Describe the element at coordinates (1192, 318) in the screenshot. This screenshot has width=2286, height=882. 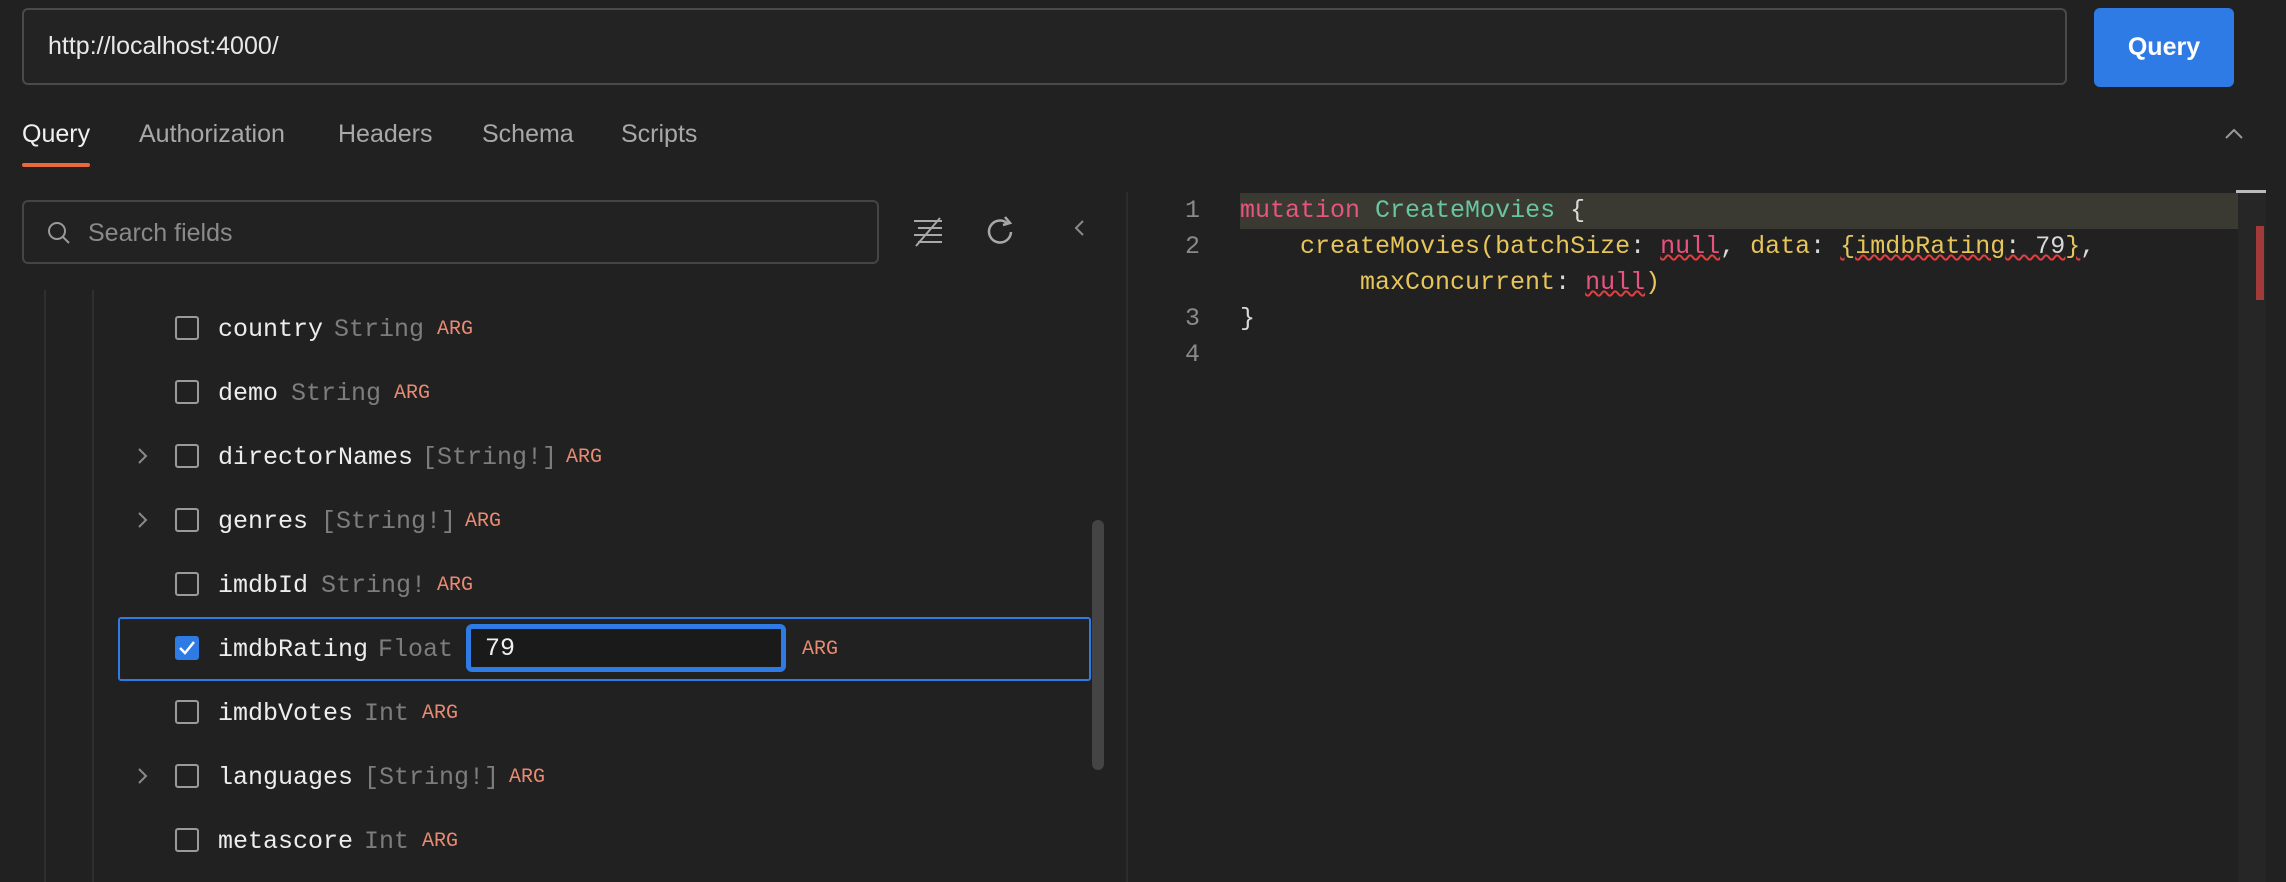
I see `line-number: 3` at that location.